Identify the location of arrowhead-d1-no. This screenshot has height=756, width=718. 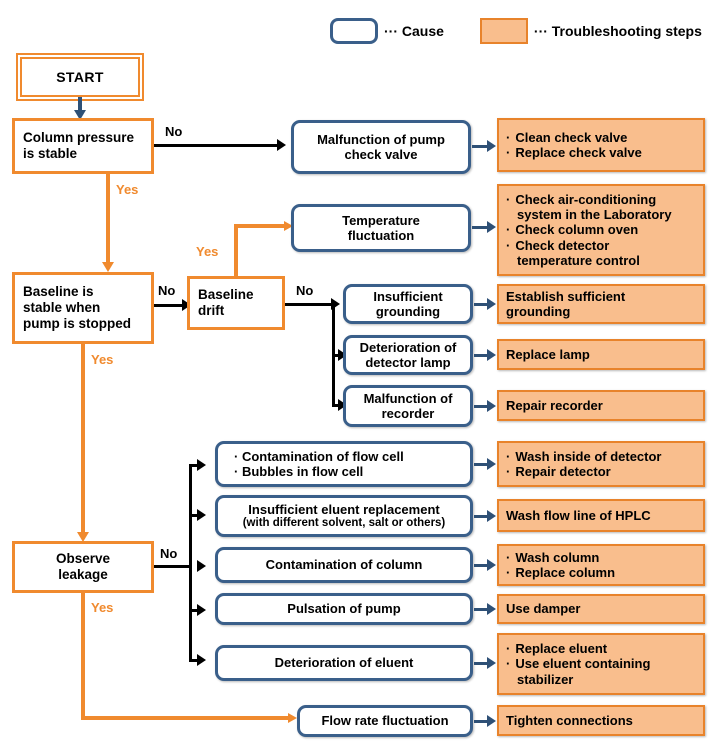
(281, 145).